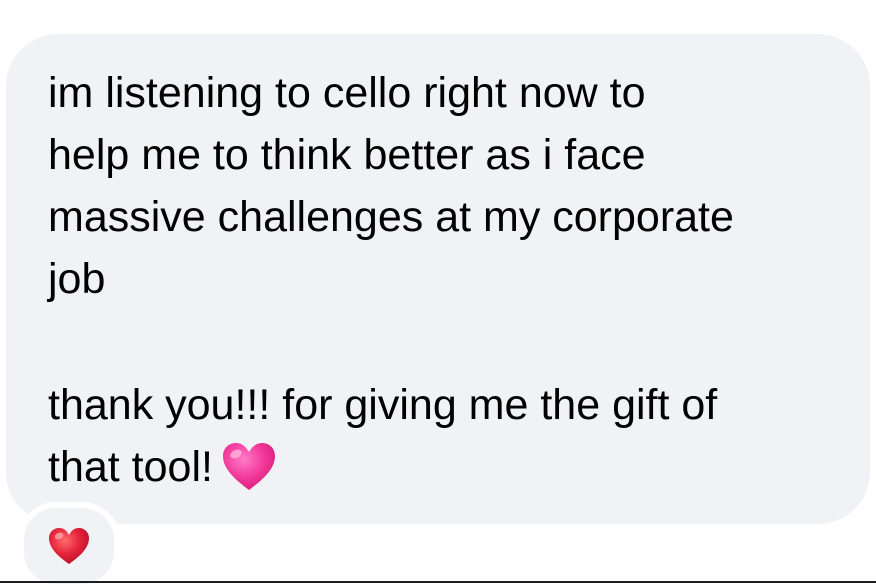 This screenshot has width=876, height=587. What do you see at coordinates (249, 467) in the screenshot?
I see `pink-heart-icon` at bounding box center [249, 467].